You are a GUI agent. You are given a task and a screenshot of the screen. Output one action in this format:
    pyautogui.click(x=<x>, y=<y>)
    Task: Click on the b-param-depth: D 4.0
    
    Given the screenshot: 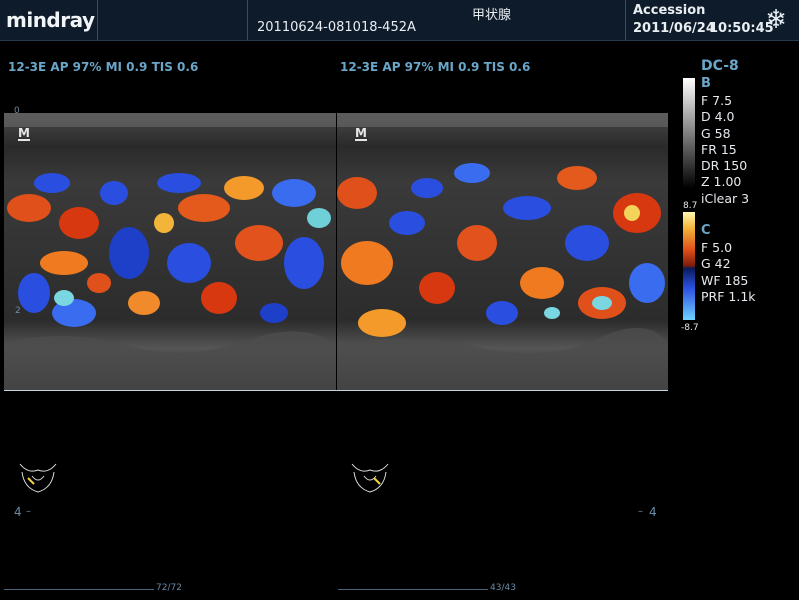 What is the action you would take?
    pyautogui.click(x=718, y=117)
    